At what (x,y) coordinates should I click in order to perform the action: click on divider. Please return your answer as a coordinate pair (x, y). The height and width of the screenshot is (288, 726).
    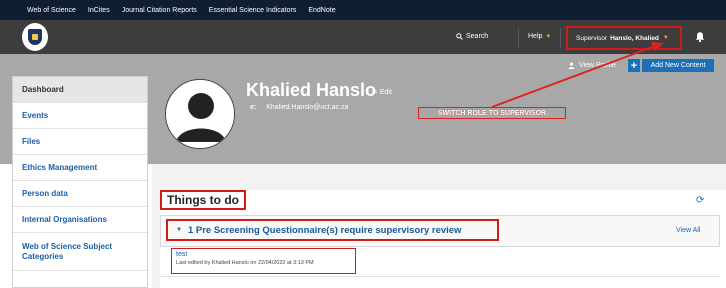
    Looking at the image, I should click on (440, 276).